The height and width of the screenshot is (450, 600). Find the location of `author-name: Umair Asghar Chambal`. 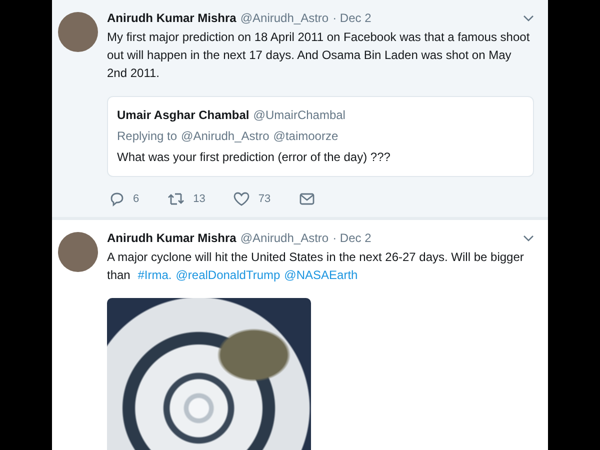

author-name: Umair Asghar Chambal is located at coordinates (183, 115).